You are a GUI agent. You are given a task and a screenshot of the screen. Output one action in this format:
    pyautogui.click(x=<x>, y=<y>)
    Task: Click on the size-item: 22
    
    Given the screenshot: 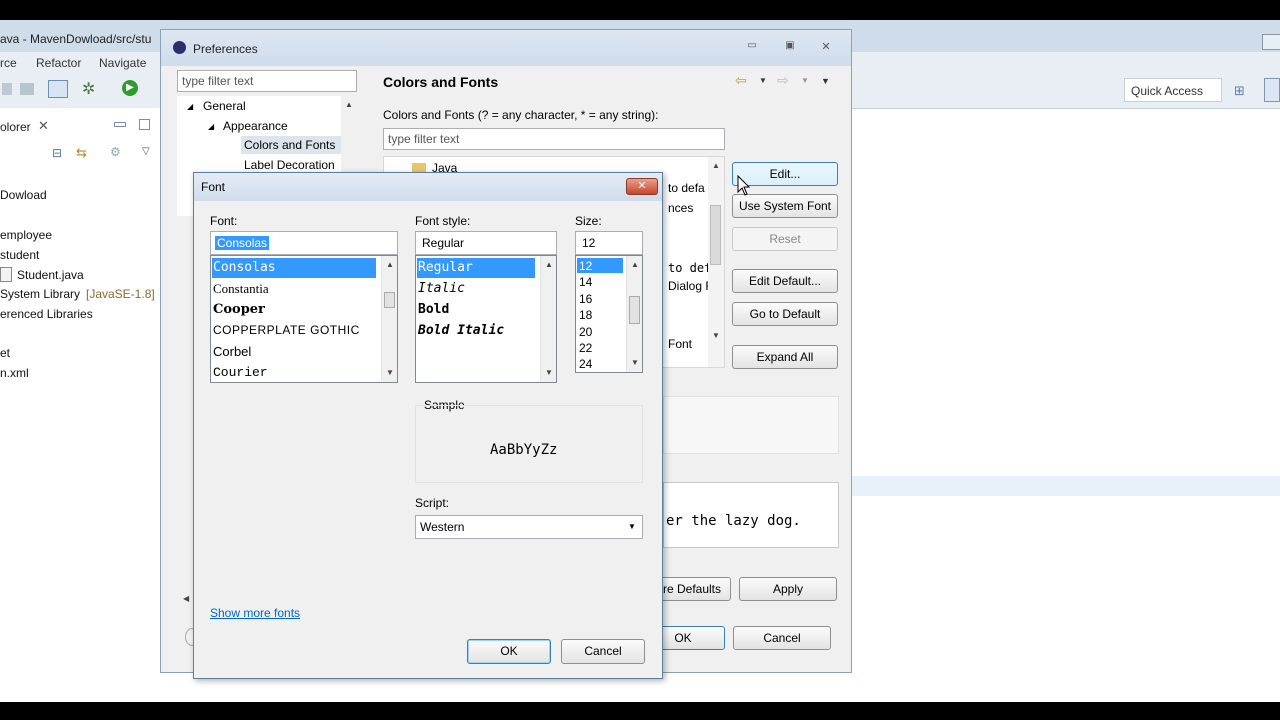 What is the action you would take?
    pyautogui.click(x=585, y=348)
    